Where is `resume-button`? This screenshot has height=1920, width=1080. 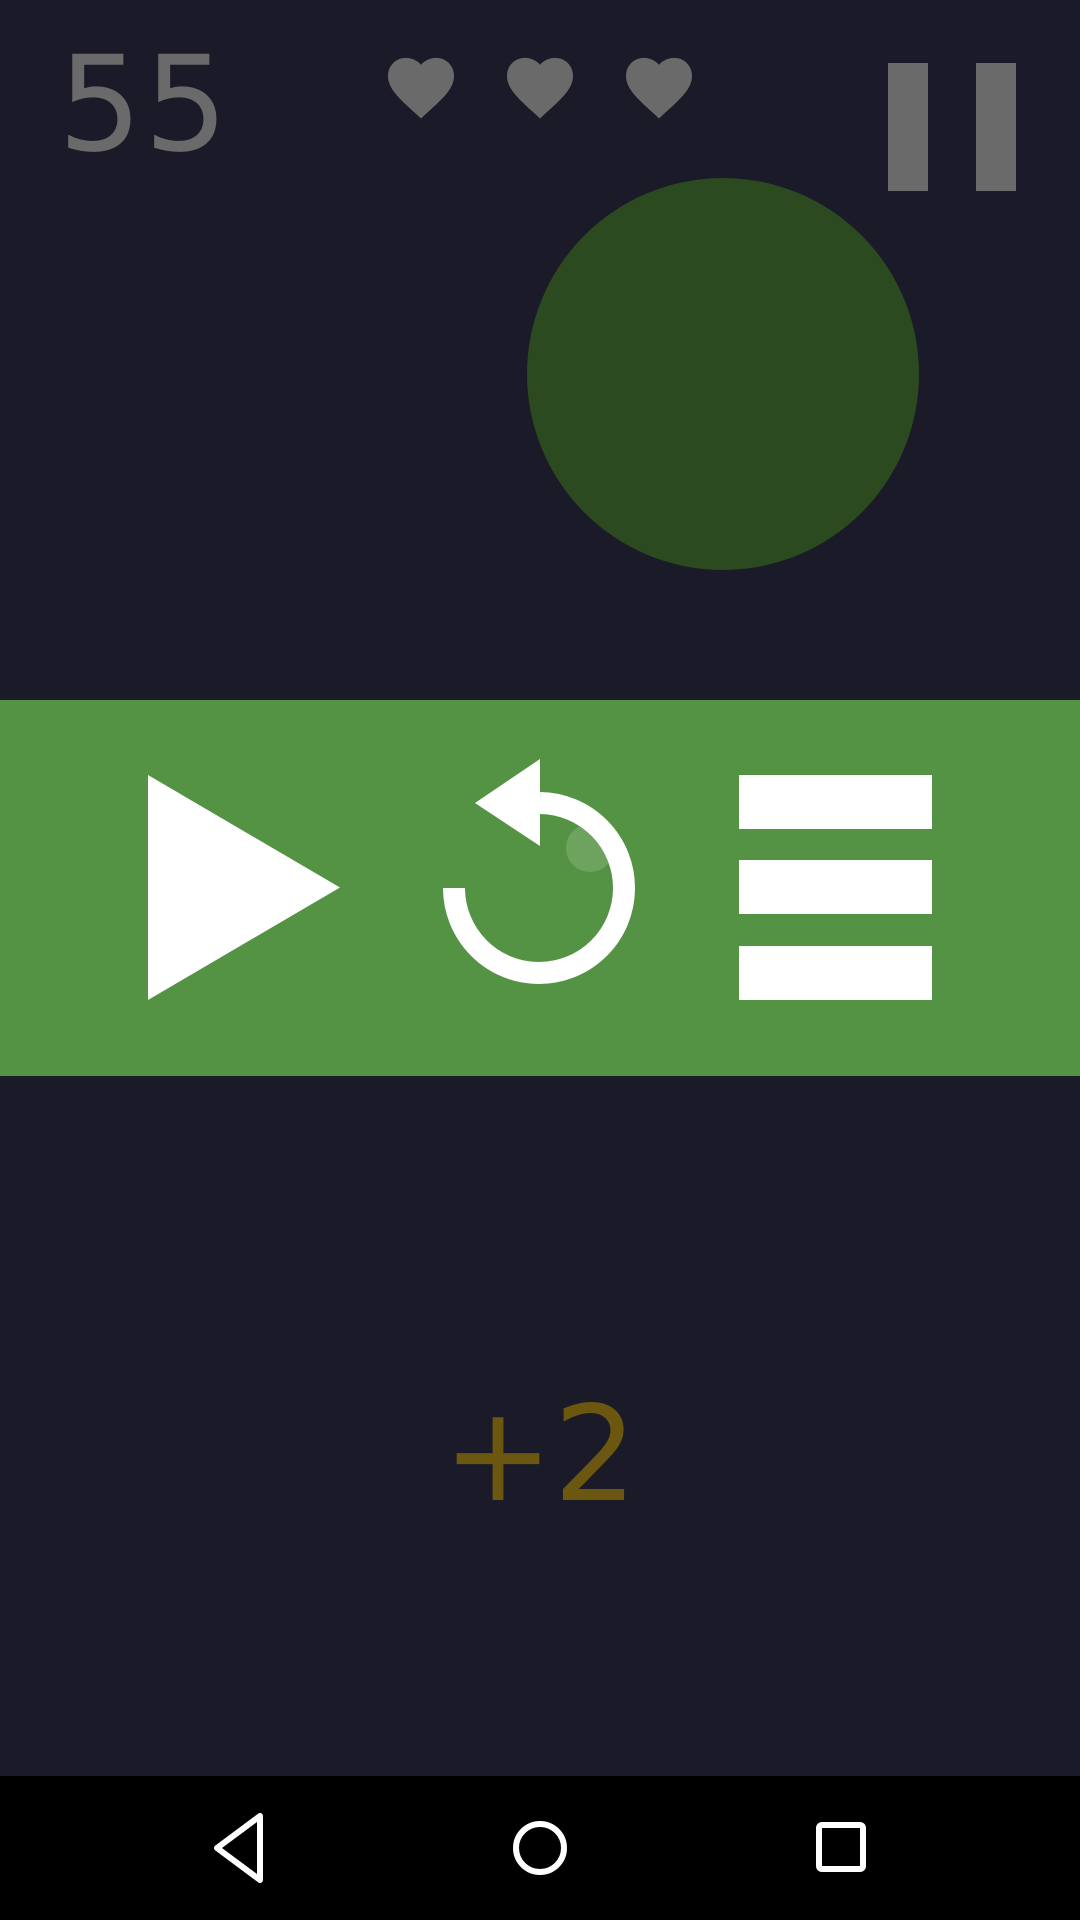 resume-button is located at coordinates (244, 887).